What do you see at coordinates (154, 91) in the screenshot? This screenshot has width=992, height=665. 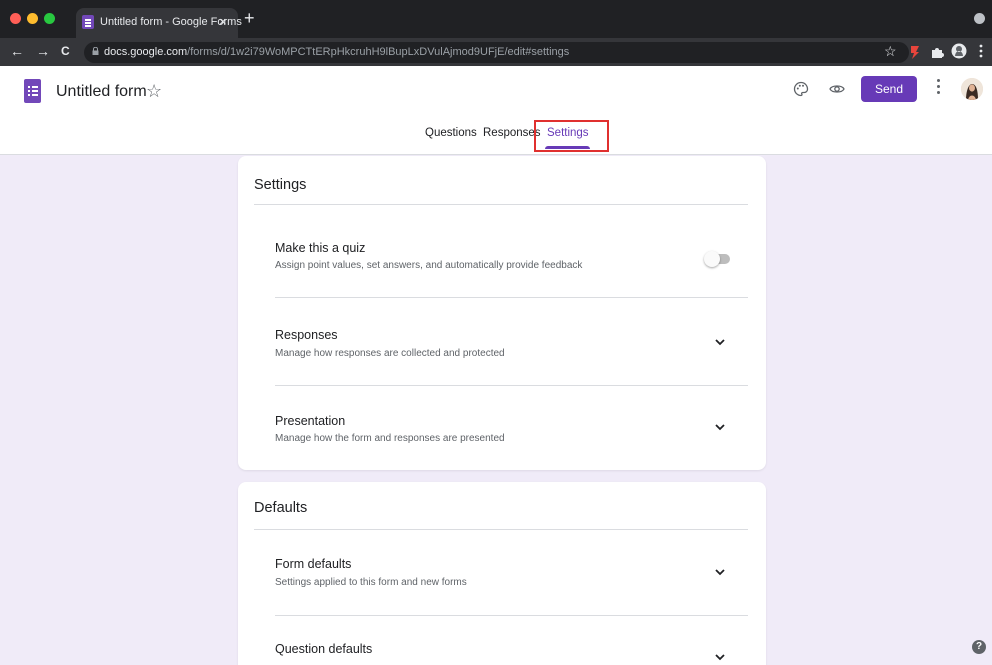 I see `star-icon: ☆` at bounding box center [154, 91].